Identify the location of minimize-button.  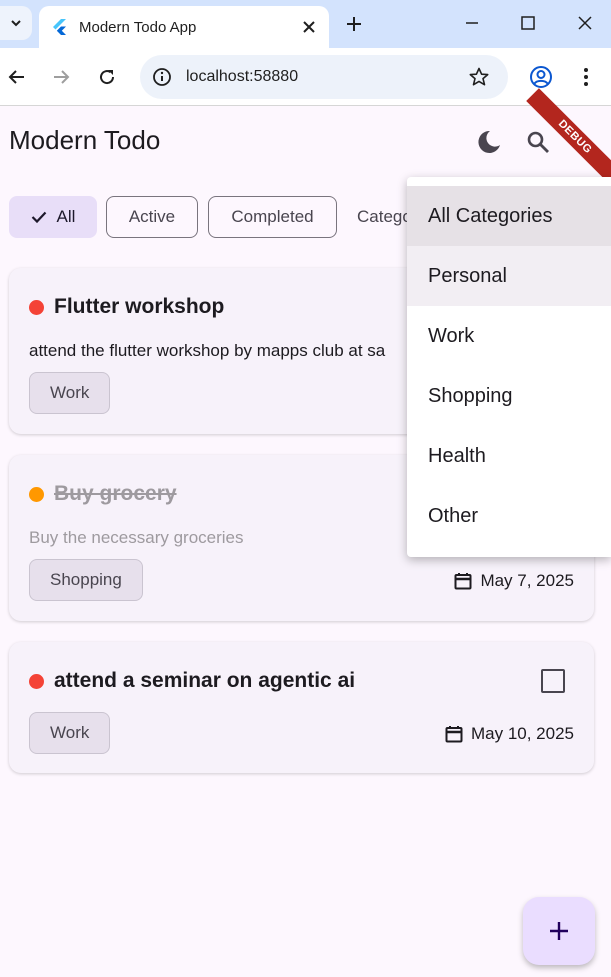
(472, 23).